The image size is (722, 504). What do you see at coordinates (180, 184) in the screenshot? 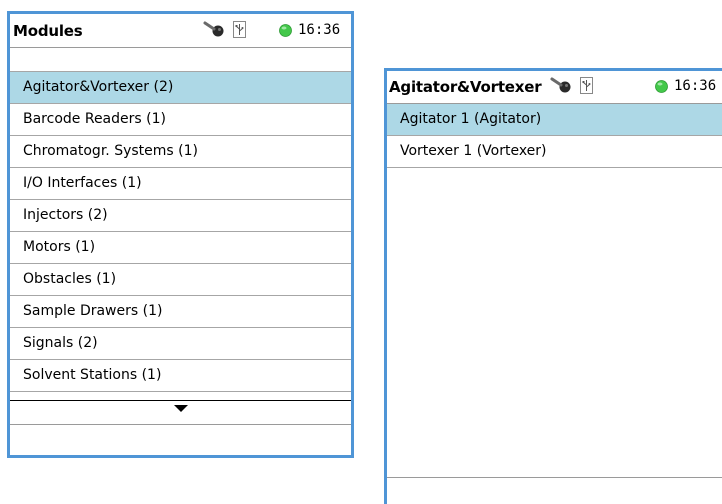
I see `module-list-item: I/O Interfaces (1)` at bounding box center [180, 184].